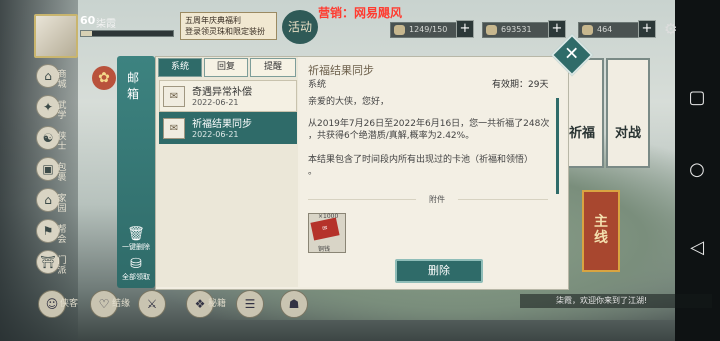  I want to click on left-menu-label: 门派, so click(62, 266).